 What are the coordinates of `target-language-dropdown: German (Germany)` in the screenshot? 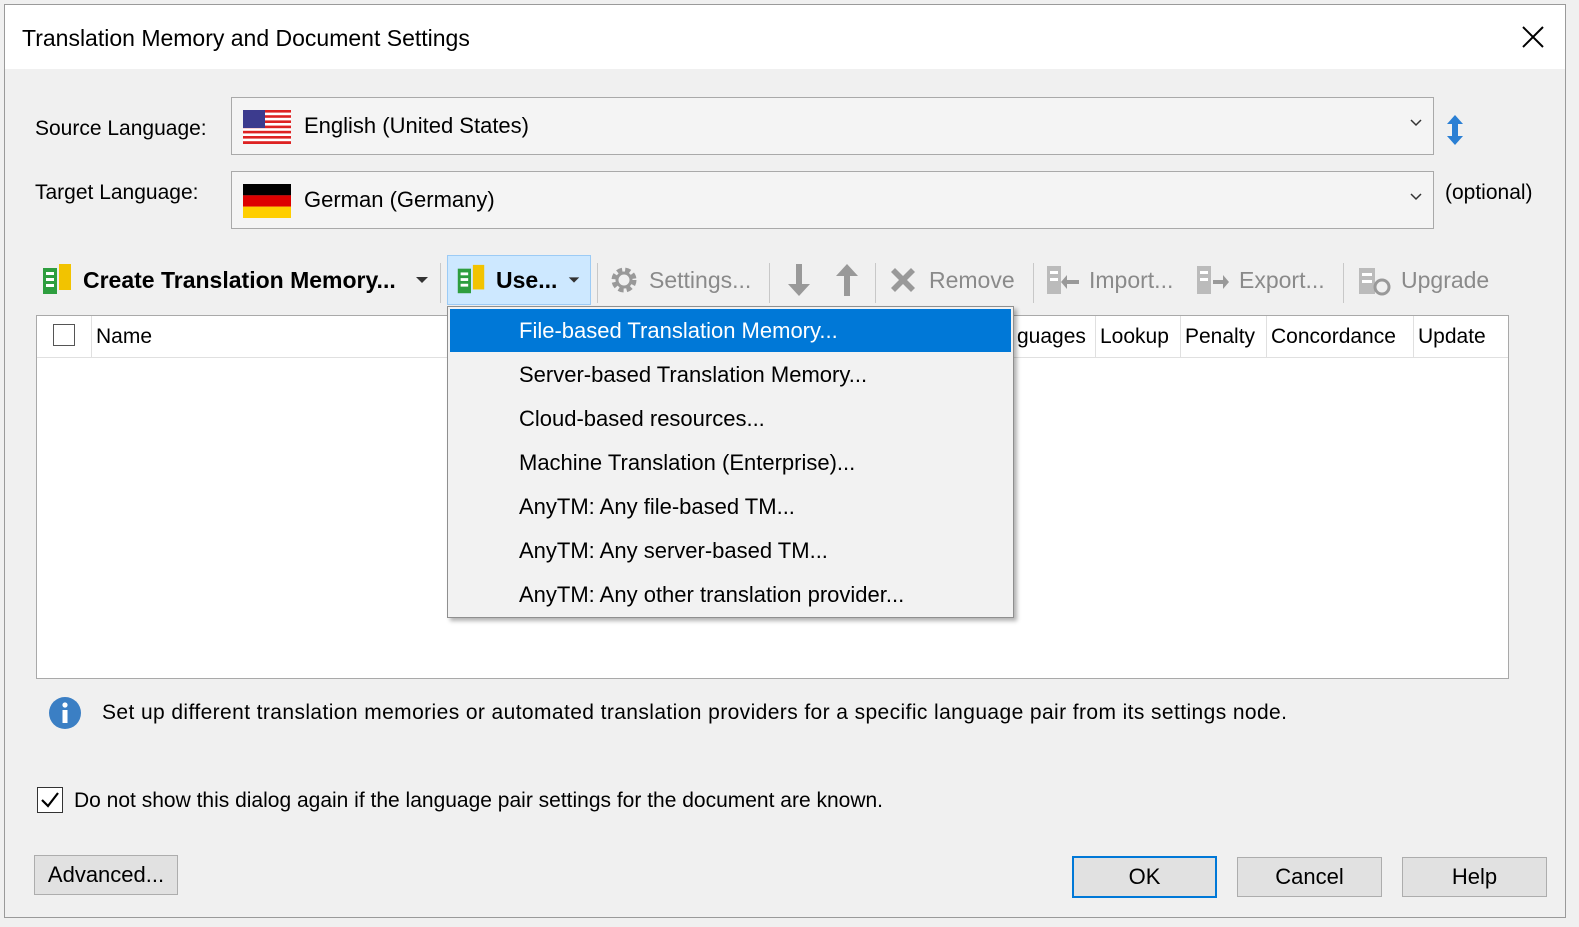 It's located at (832, 200).